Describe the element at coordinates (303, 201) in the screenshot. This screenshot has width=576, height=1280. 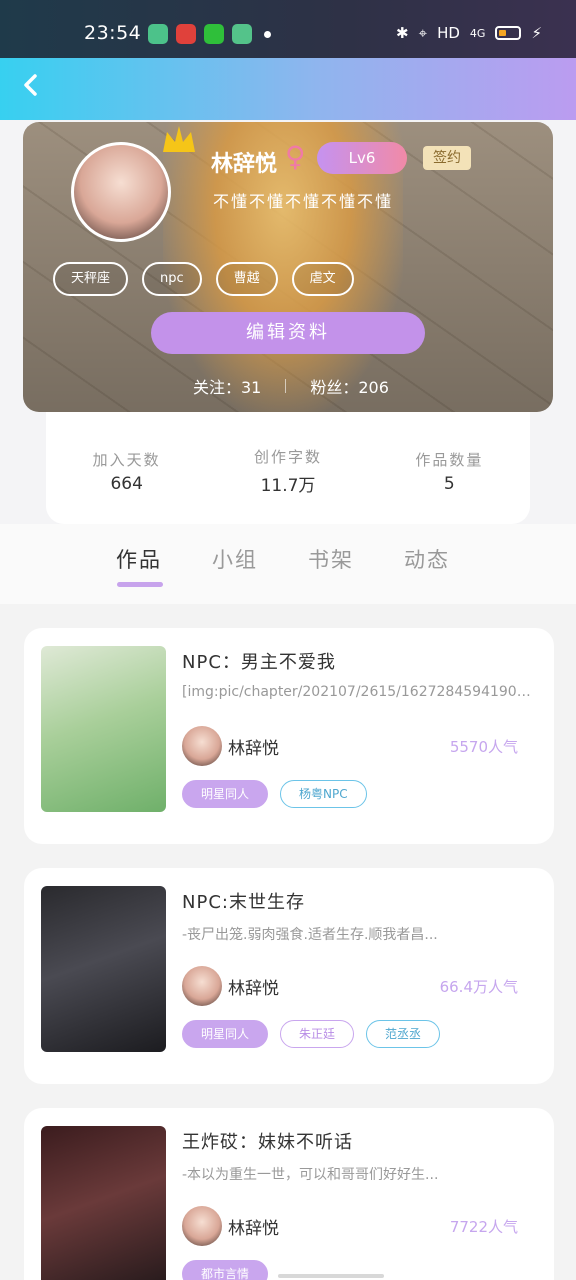
I see `bio: 不懂不懂不懂不懂不懂` at that location.